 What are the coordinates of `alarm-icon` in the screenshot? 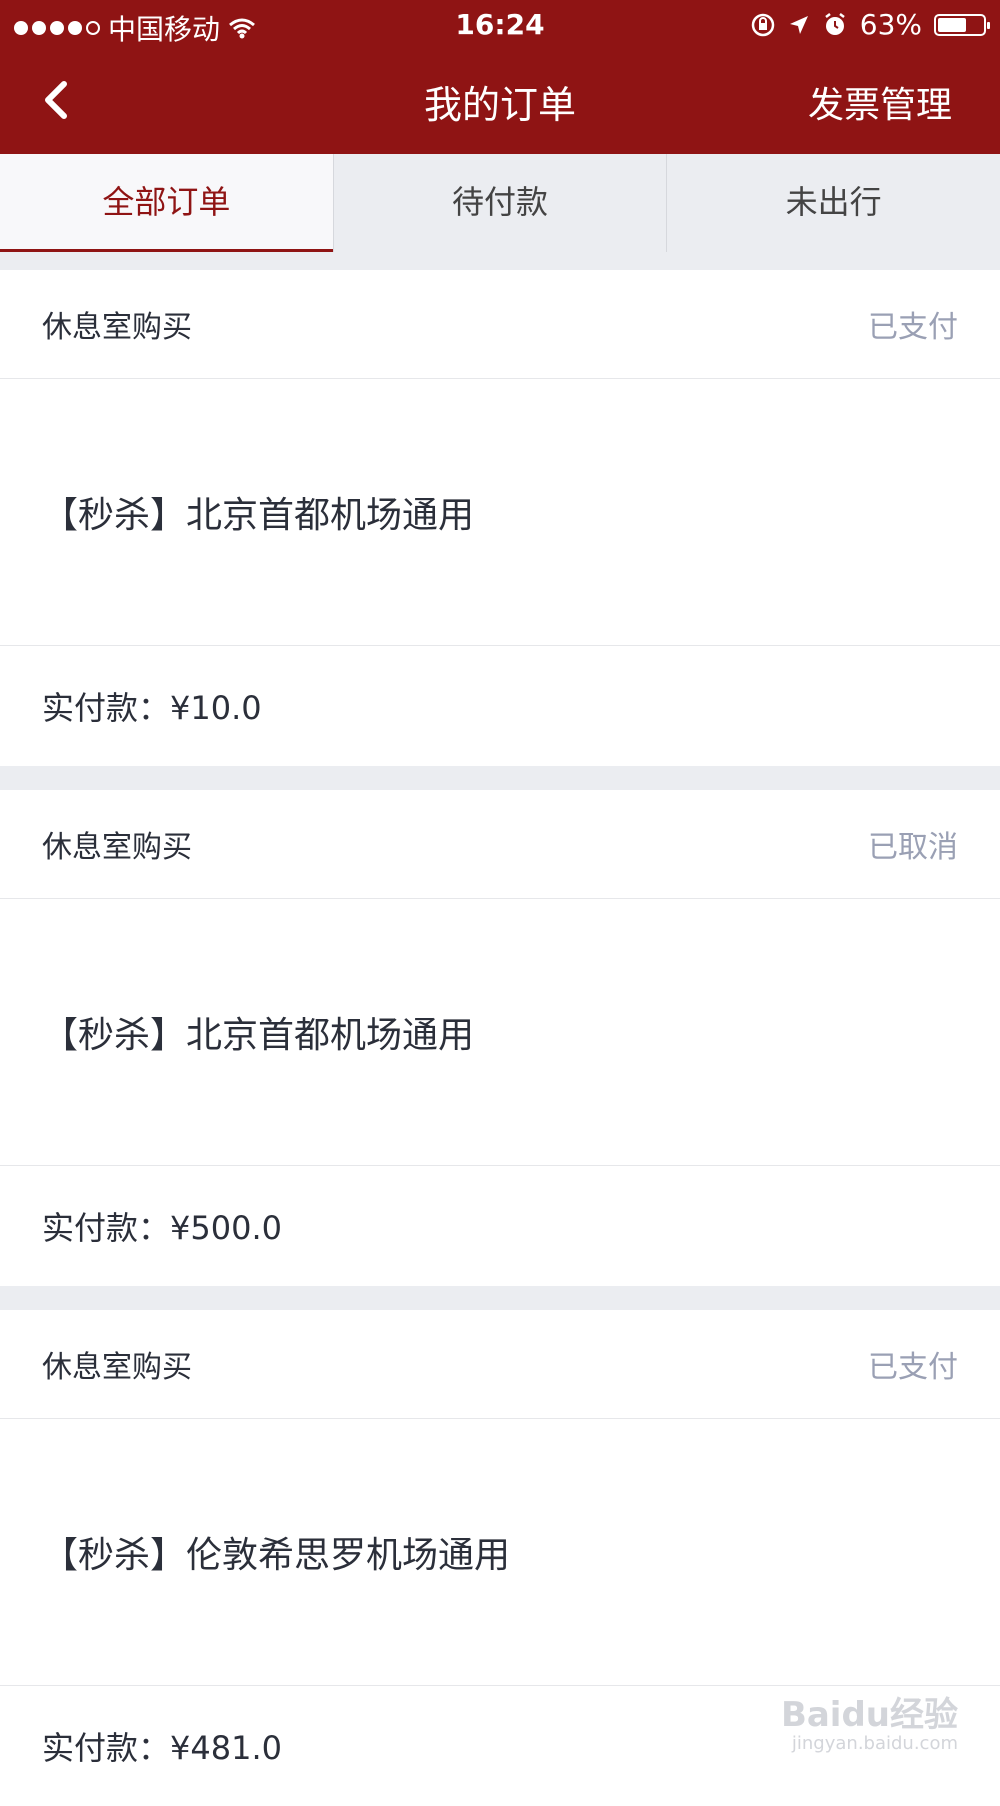 It's located at (835, 23).